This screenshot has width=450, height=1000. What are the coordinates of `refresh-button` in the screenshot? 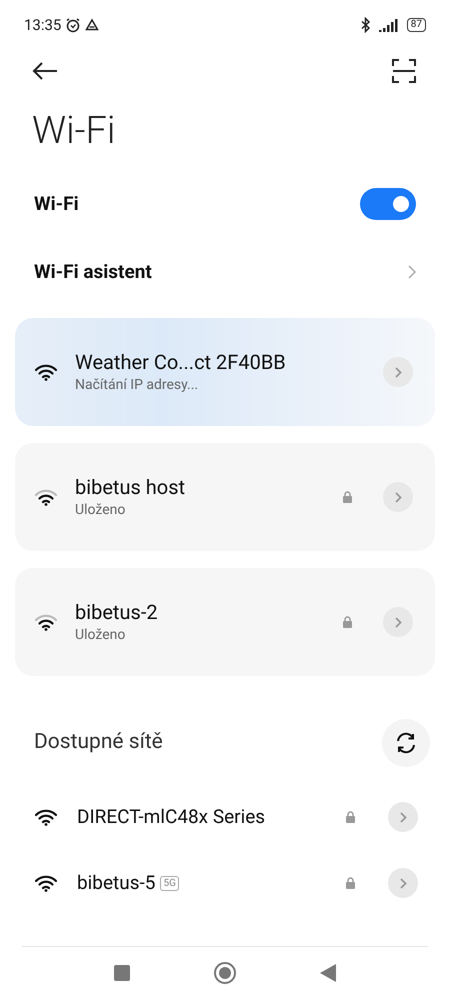 It's located at (406, 743).